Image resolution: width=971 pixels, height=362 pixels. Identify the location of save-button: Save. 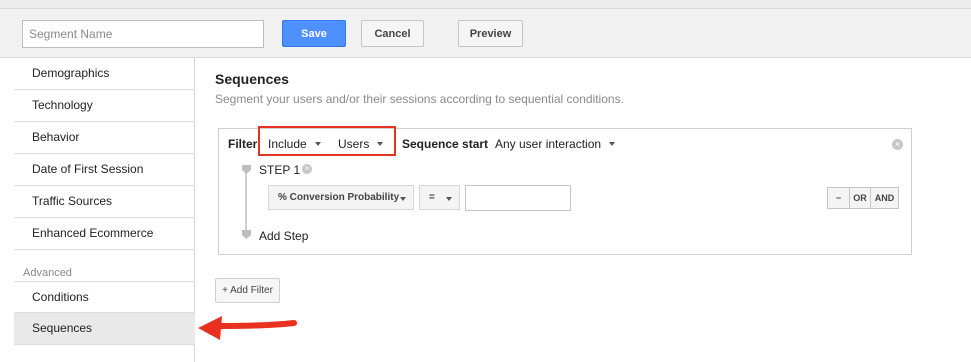
(314, 33).